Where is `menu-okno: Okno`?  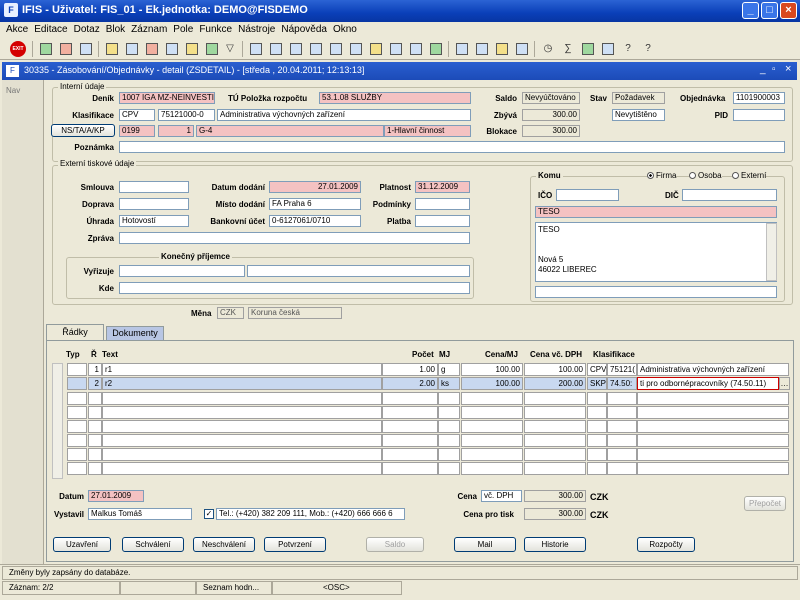
menu-okno: Okno is located at coordinates (345, 29).